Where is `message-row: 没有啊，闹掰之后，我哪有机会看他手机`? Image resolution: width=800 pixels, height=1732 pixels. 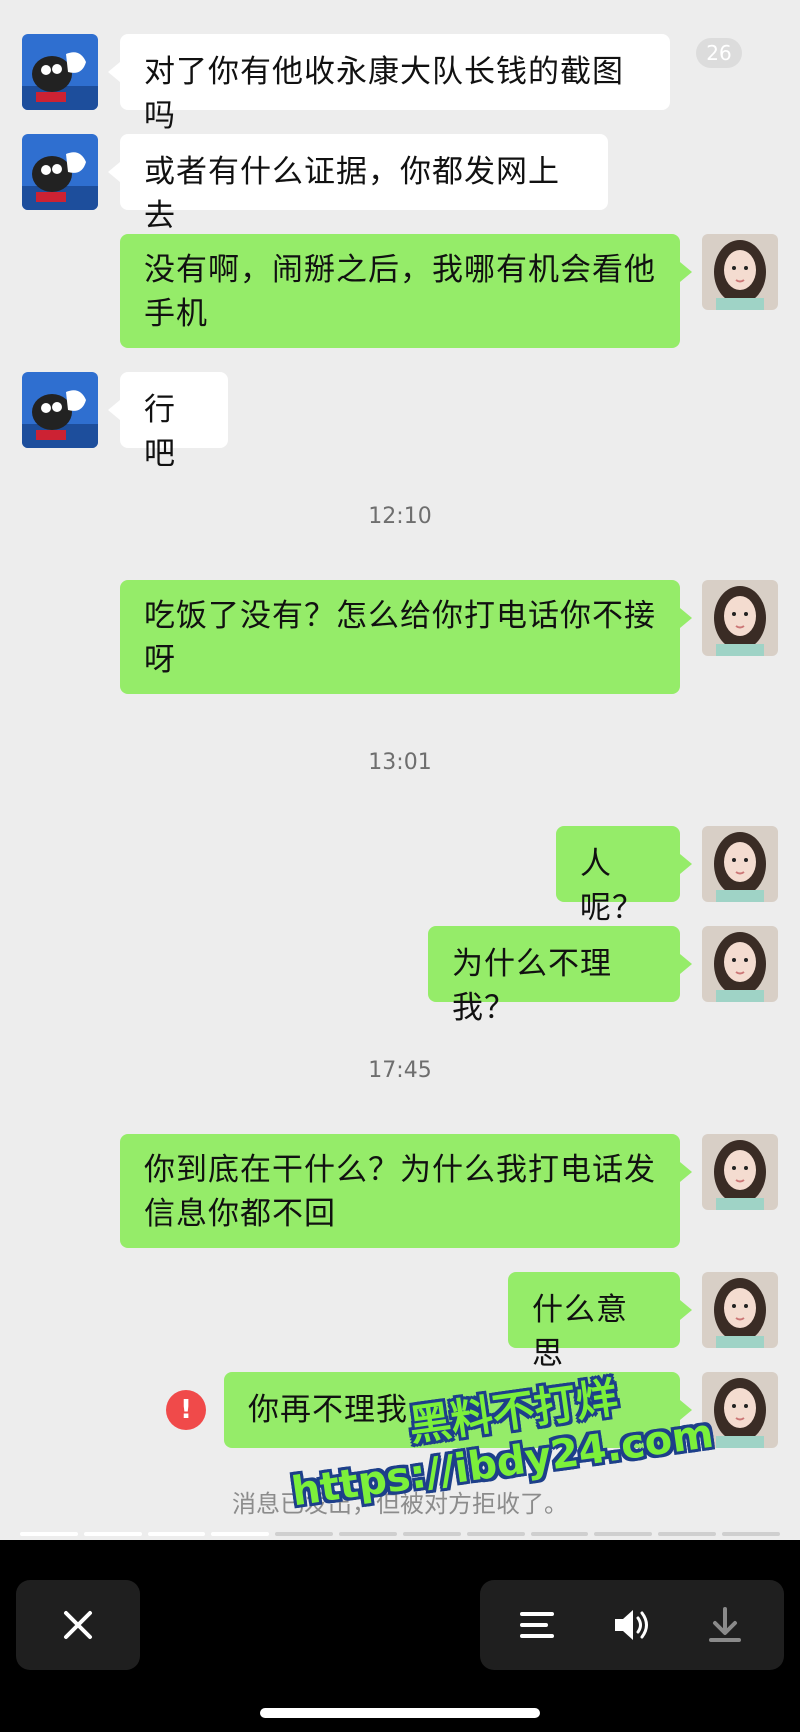
message-row: 没有啊，闹掰之后，我哪有机会看他手机 is located at coordinates (400, 291).